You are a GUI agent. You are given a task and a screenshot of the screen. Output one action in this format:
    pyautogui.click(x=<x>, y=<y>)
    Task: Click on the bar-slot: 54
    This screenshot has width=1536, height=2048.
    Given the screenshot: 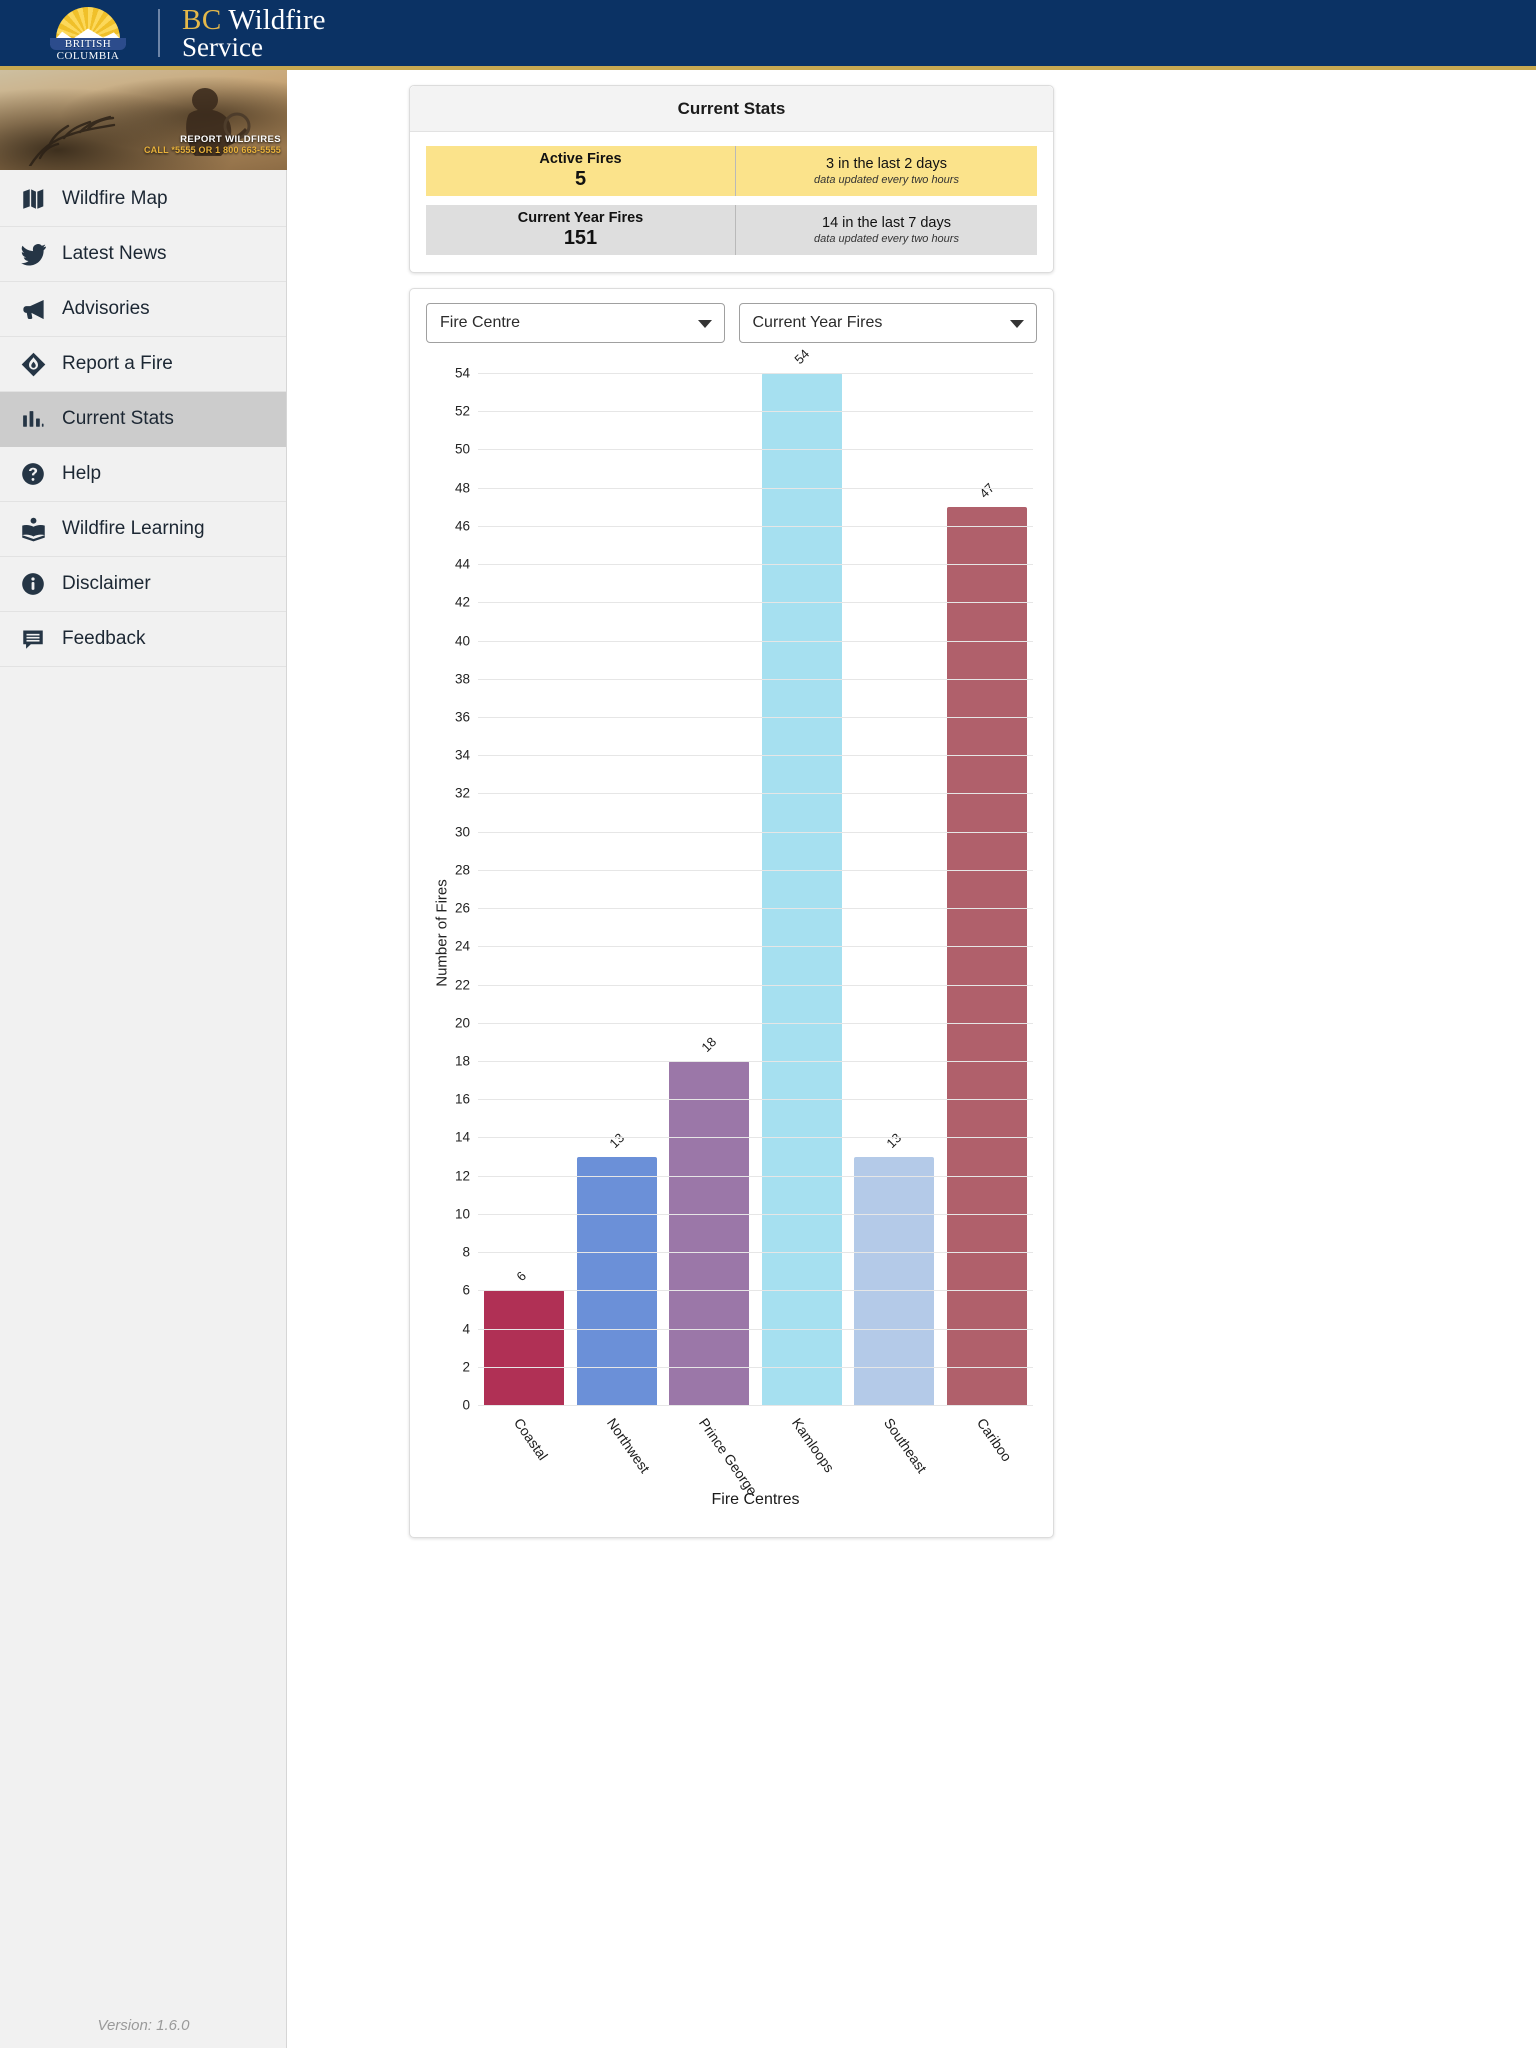 What is the action you would take?
    pyautogui.click(x=801, y=875)
    